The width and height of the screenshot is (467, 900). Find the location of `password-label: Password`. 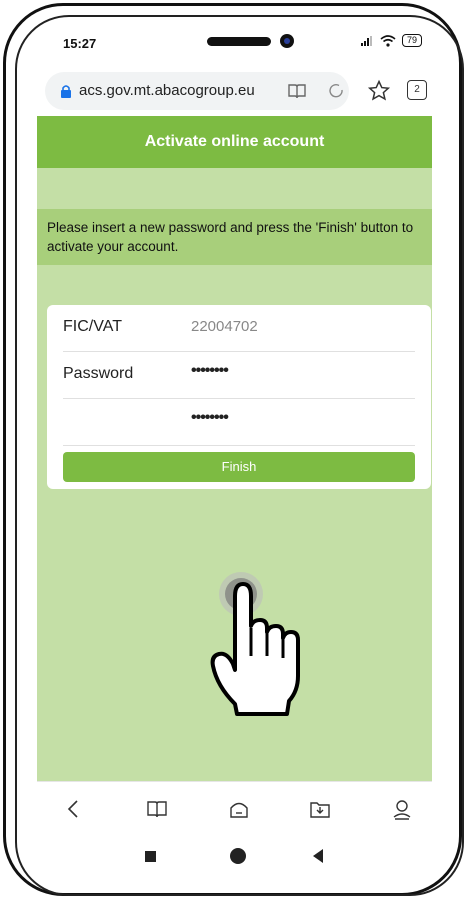

password-label: Password is located at coordinates (98, 373).